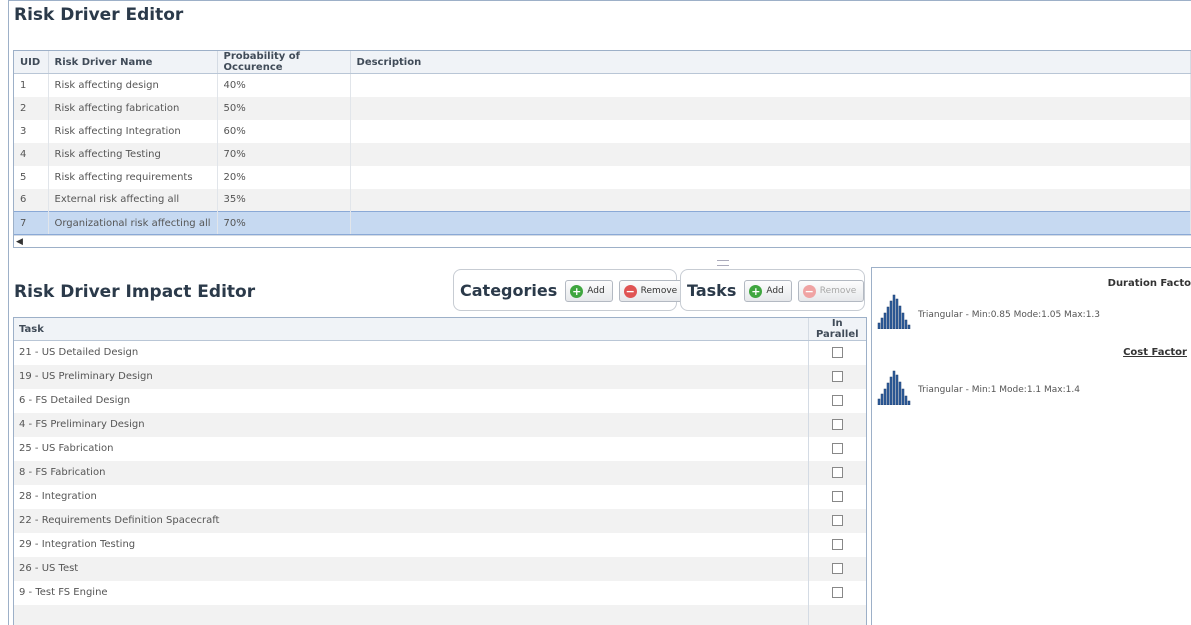  Describe the element at coordinates (1009, 315) in the screenshot. I see `duration-distribution-text: Triangular - Min:0.85 Mode:1.05 Max:1.3` at that location.